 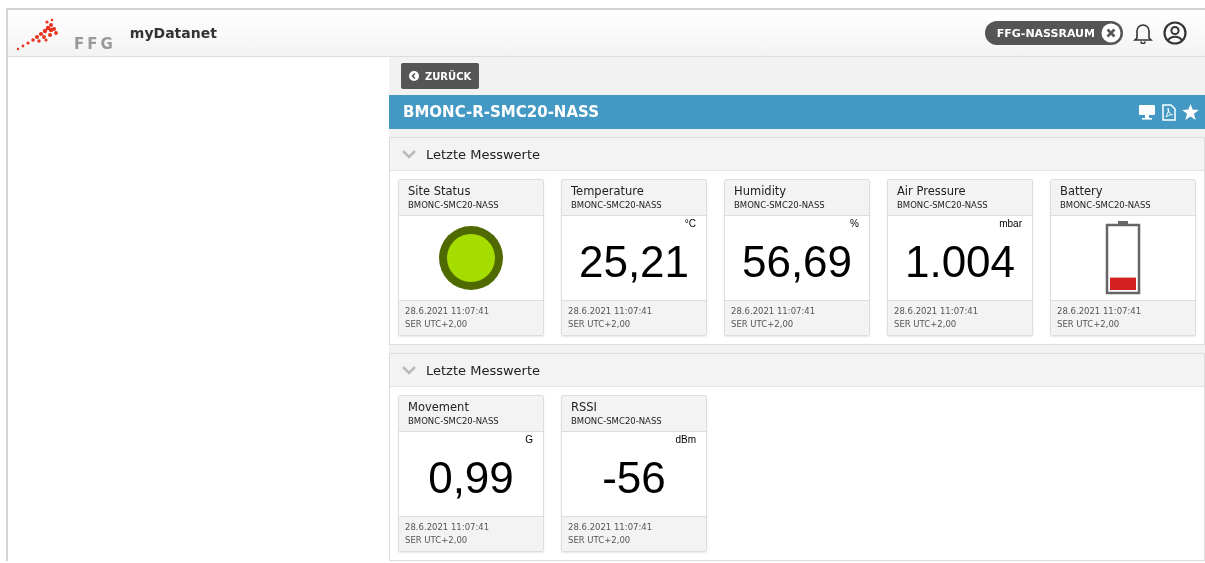 I want to click on measurement-value: 56,69, so click(x=797, y=262).